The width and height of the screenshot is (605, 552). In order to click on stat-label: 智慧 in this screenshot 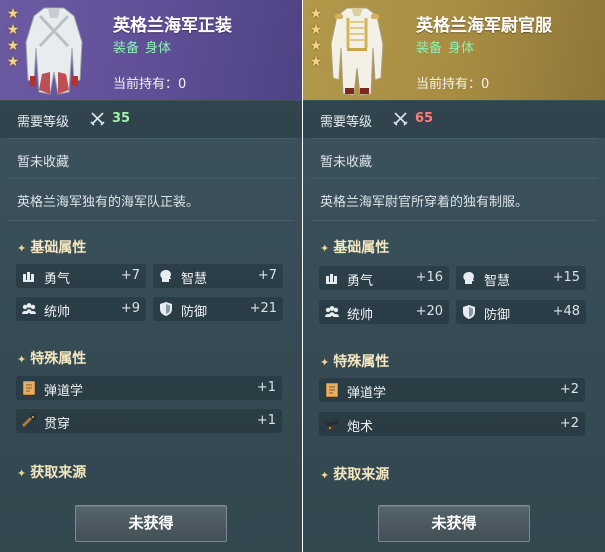, I will do `click(497, 281)`.